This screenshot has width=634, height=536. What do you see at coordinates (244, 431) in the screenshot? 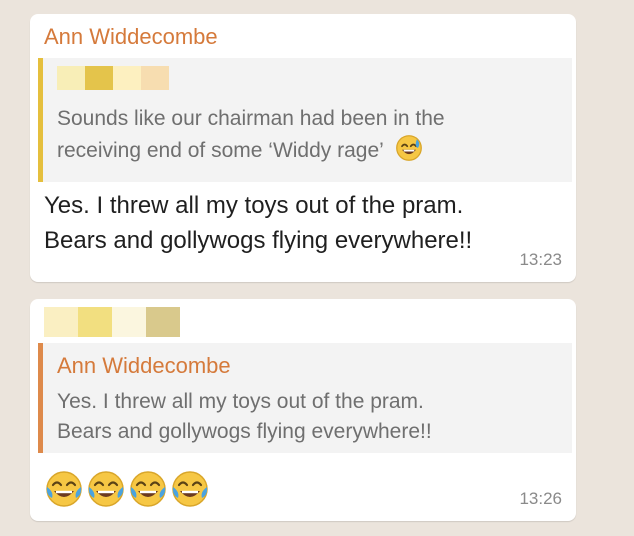
I see `quoted-text-line: Bears and gollywogs flying everywhere!!` at bounding box center [244, 431].